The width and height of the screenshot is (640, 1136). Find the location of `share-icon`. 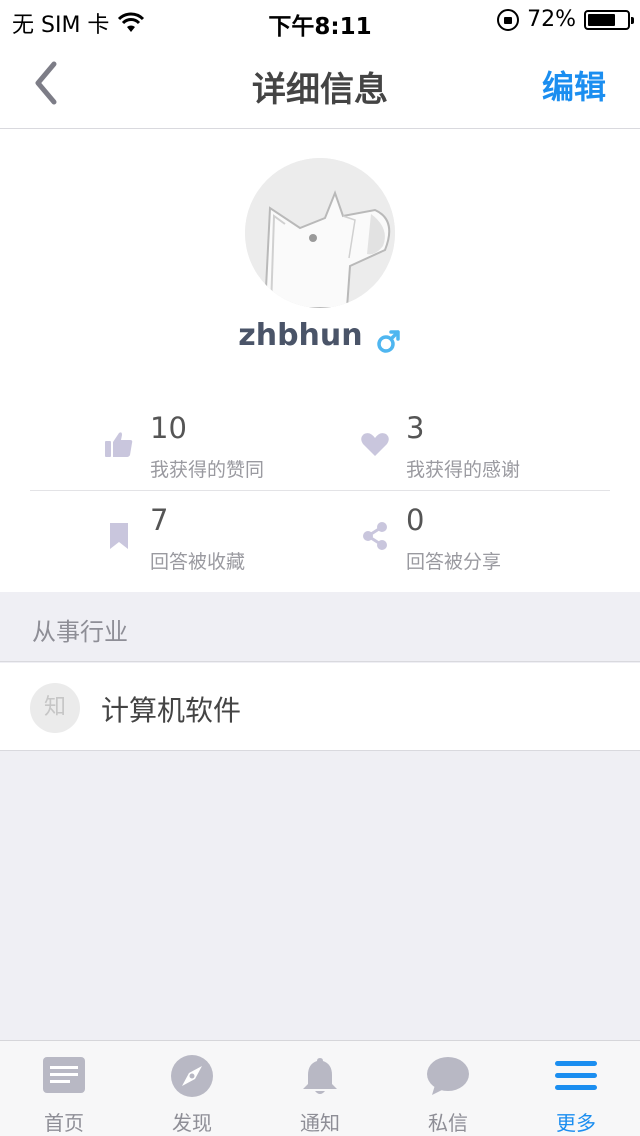

share-icon is located at coordinates (375, 536).